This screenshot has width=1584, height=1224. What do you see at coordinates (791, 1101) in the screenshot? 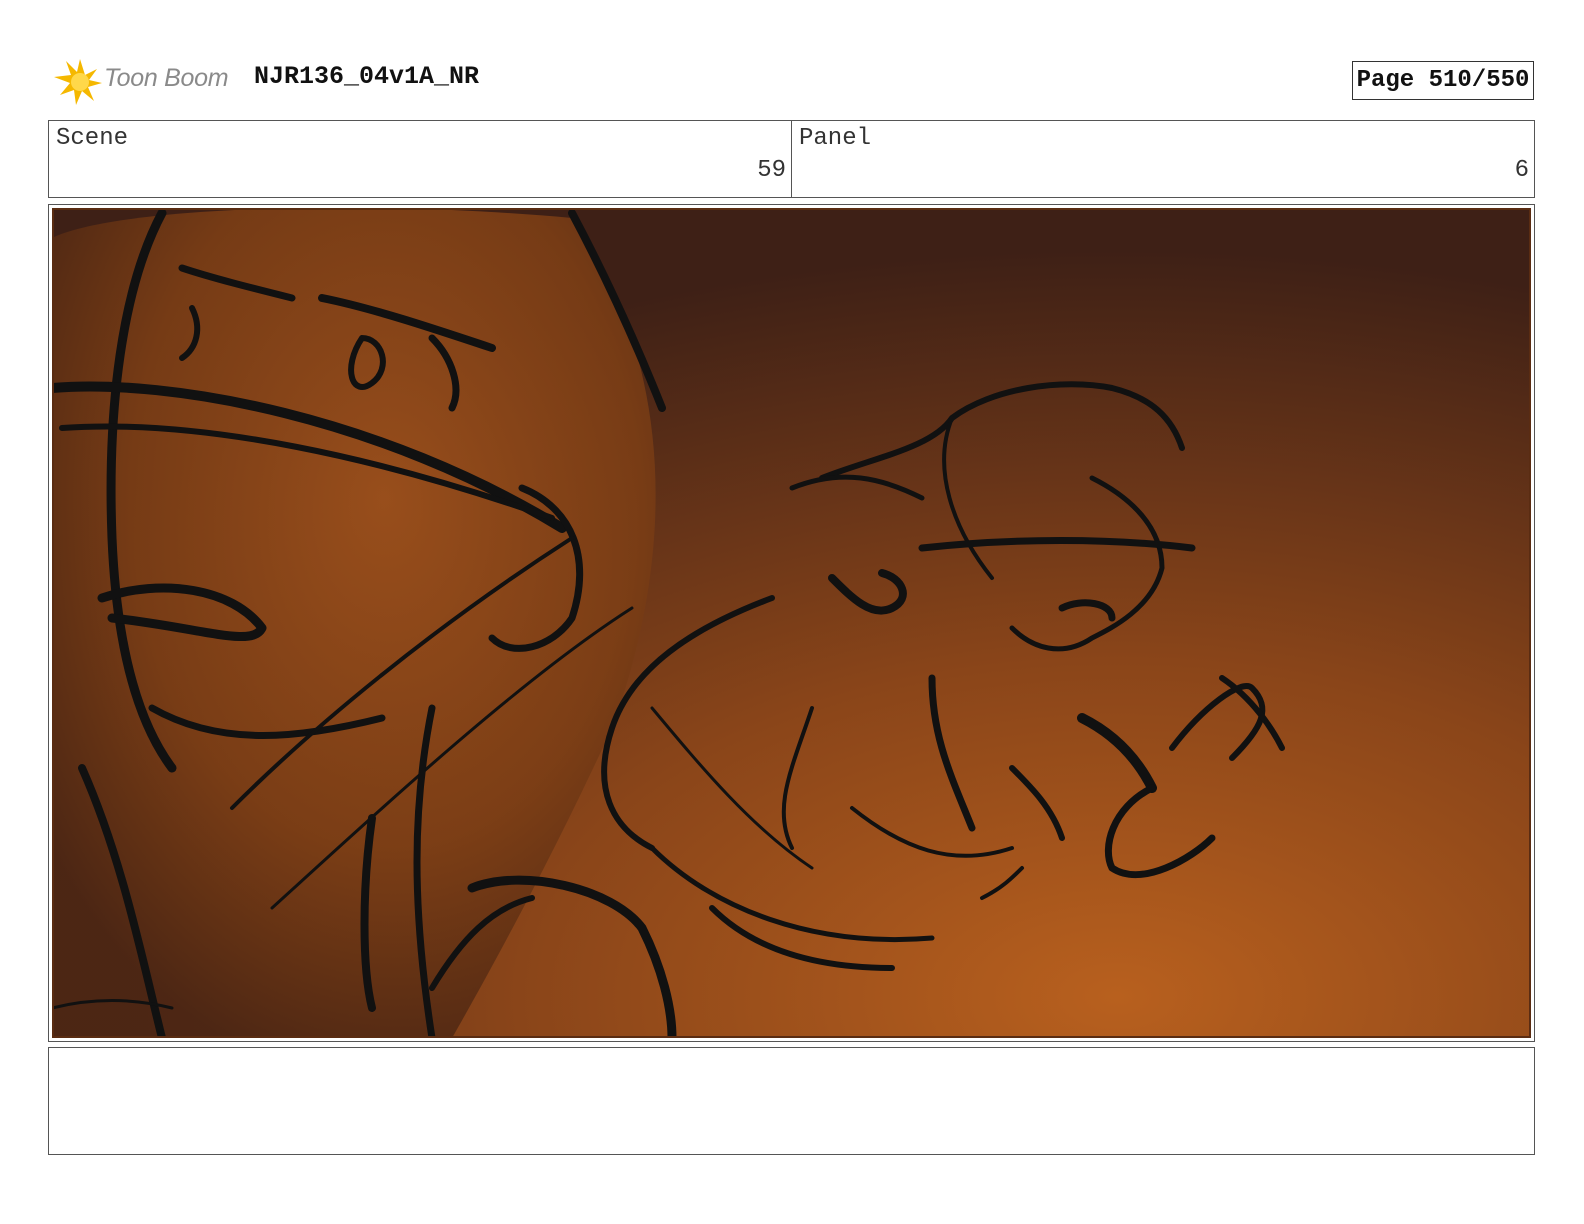
I see `panel-notes-box` at bounding box center [791, 1101].